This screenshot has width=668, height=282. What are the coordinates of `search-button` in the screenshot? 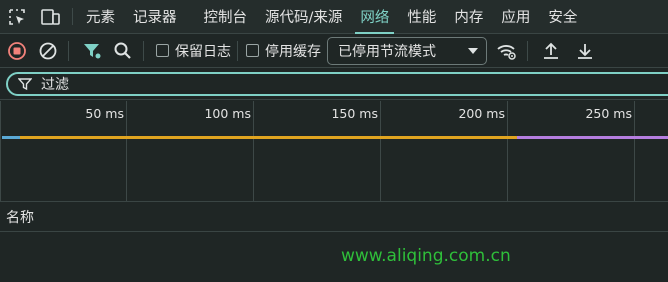 It's located at (123, 51).